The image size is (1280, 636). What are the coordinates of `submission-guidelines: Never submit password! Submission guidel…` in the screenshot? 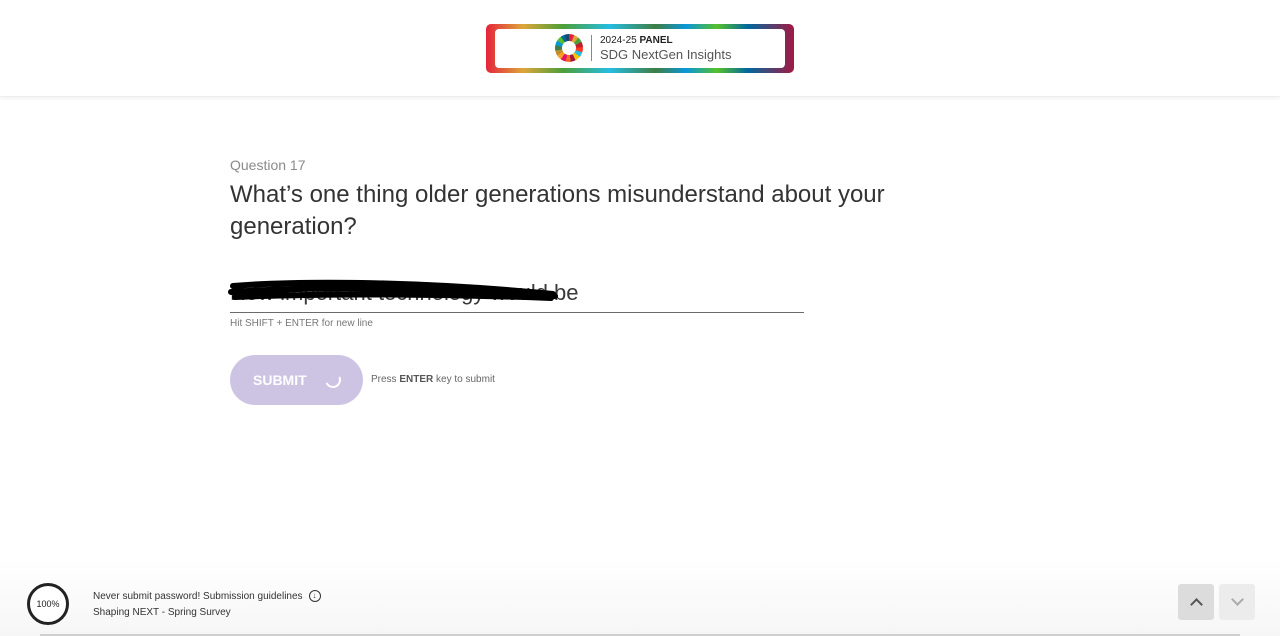 It's located at (207, 596).